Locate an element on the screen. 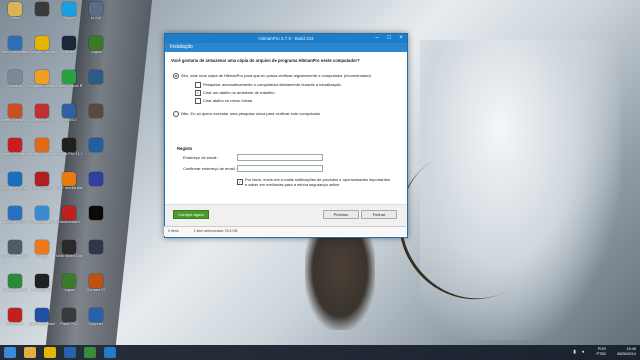 This screenshot has height=360, width=640. desktop-icon: Steam is located at coordinates (69, 48).